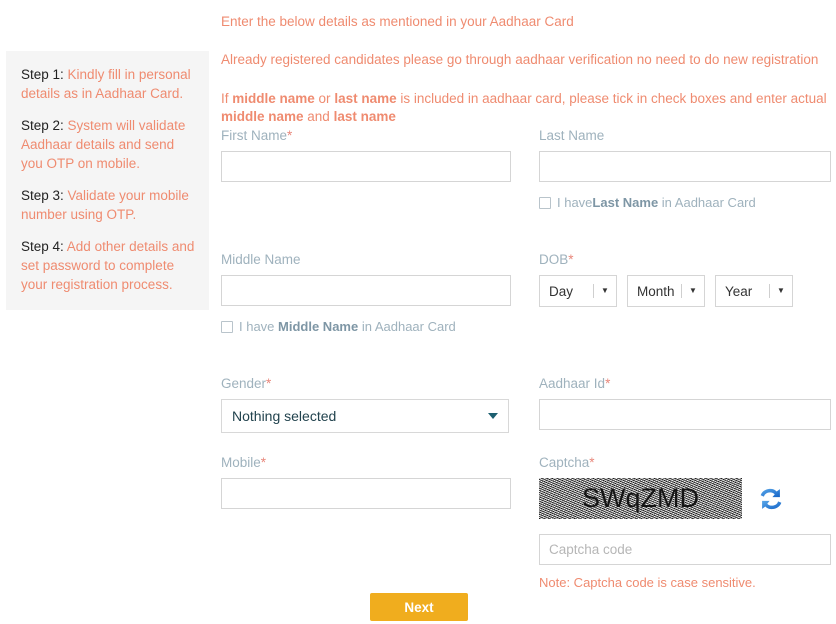  Describe the element at coordinates (227, 326) in the screenshot. I see `middle-name-checkbox` at that location.